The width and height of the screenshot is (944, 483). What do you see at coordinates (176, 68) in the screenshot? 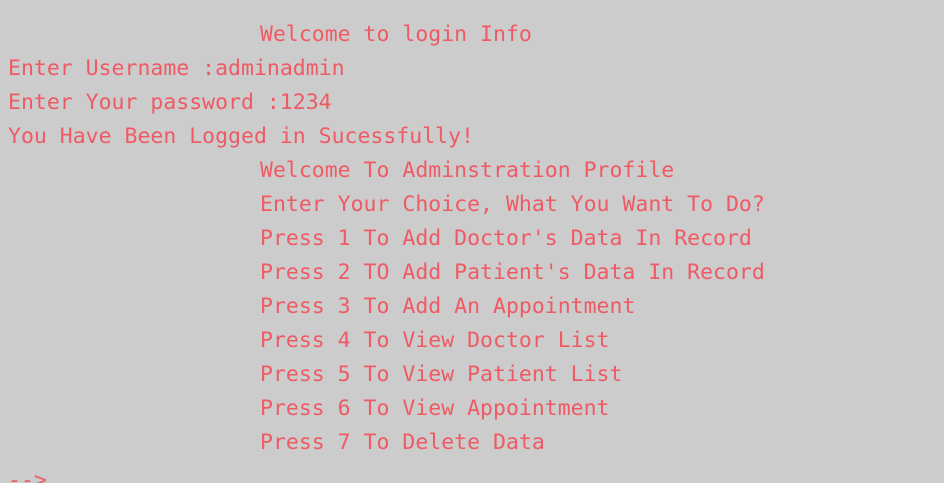
I see `username-prompt: Enter Username :adminadmin` at bounding box center [176, 68].